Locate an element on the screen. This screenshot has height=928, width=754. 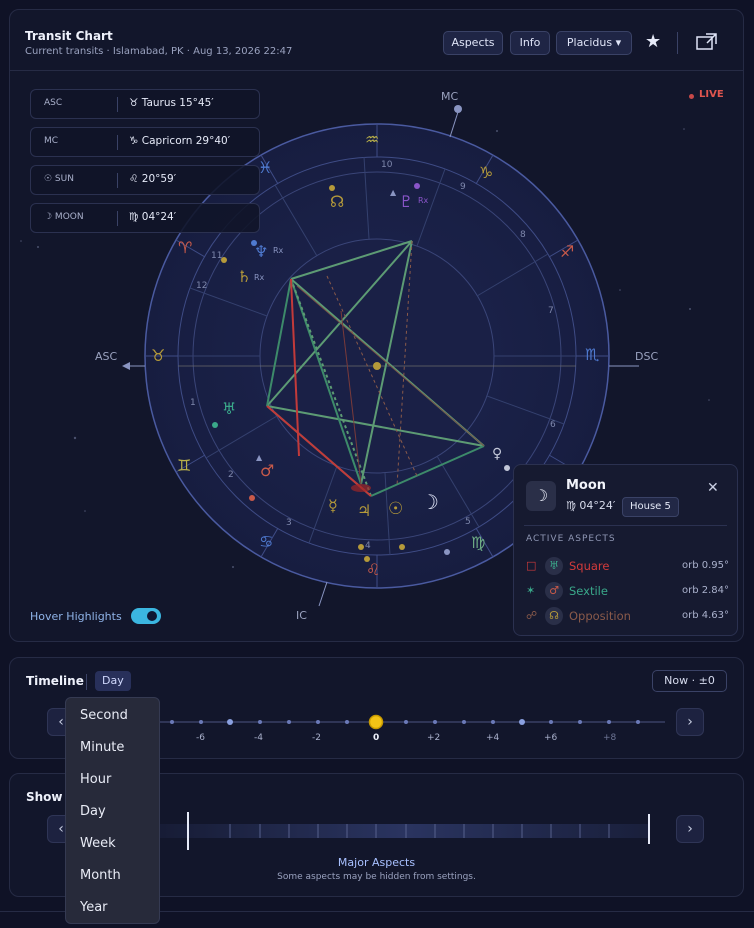
aspect-row-square: □ ♅ Square orb 0.95° is located at coordinates (626, 567).